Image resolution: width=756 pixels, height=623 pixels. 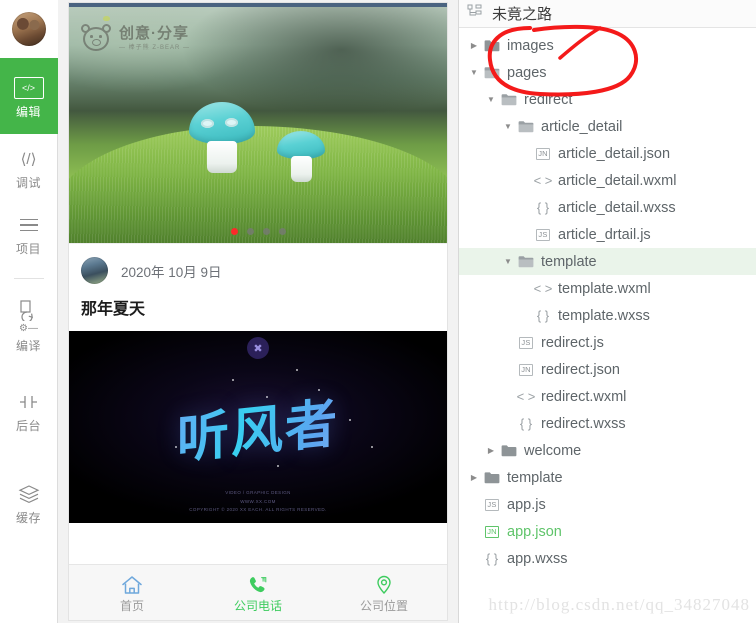 I want to click on tree-folder-row: ▶ welcome, so click(x=607, y=450).